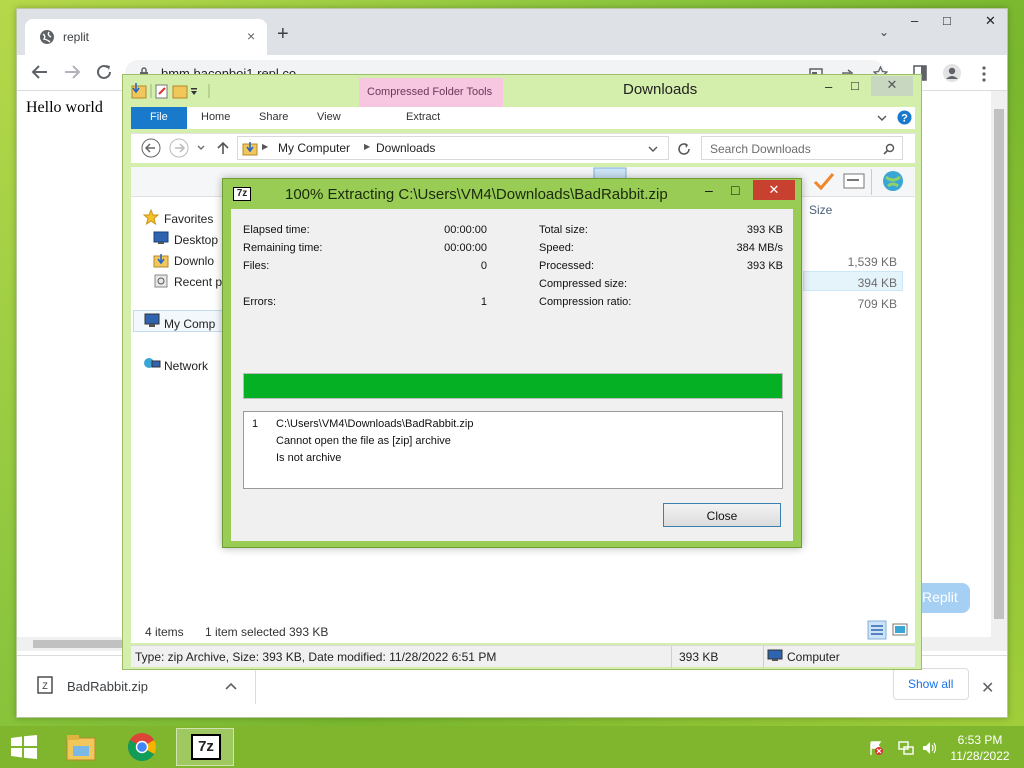 This screenshot has height=768, width=1024. I want to click on file-size-3: 709 KB, so click(877, 304).